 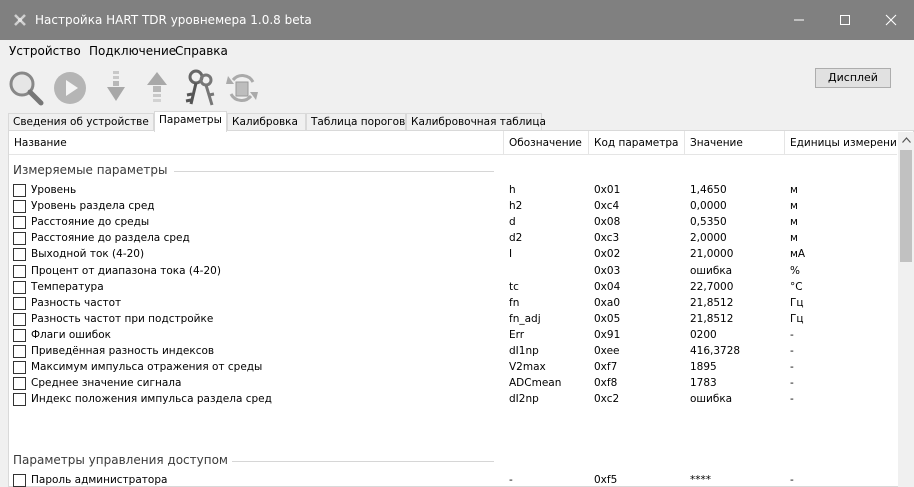 I want to click on display-button: Дисплей, so click(x=853, y=78).